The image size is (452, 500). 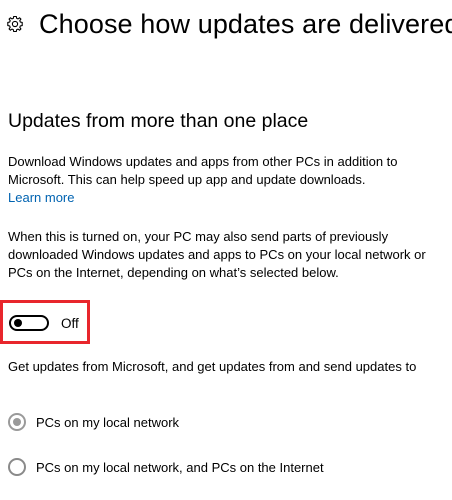 I want to click on page-header: Choose how updates are delivered, so click(x=229, y=24).